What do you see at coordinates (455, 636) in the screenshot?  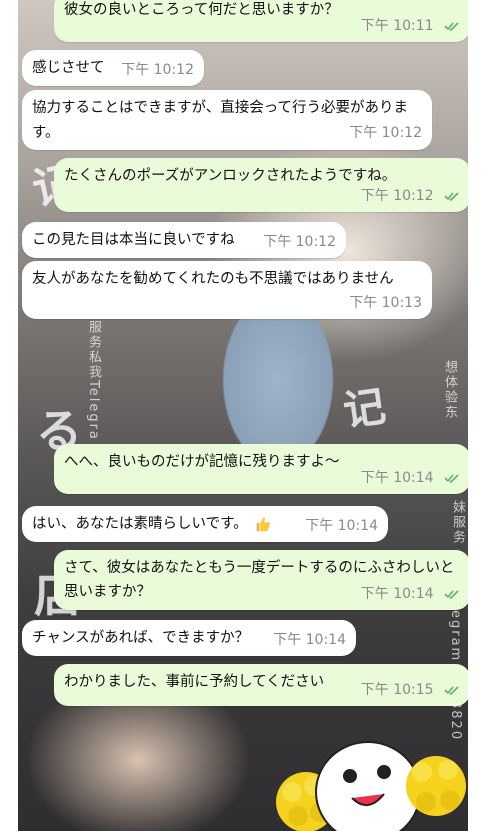 I see `bg-watermark-right-3: egram` at bounding box center [455, 636].